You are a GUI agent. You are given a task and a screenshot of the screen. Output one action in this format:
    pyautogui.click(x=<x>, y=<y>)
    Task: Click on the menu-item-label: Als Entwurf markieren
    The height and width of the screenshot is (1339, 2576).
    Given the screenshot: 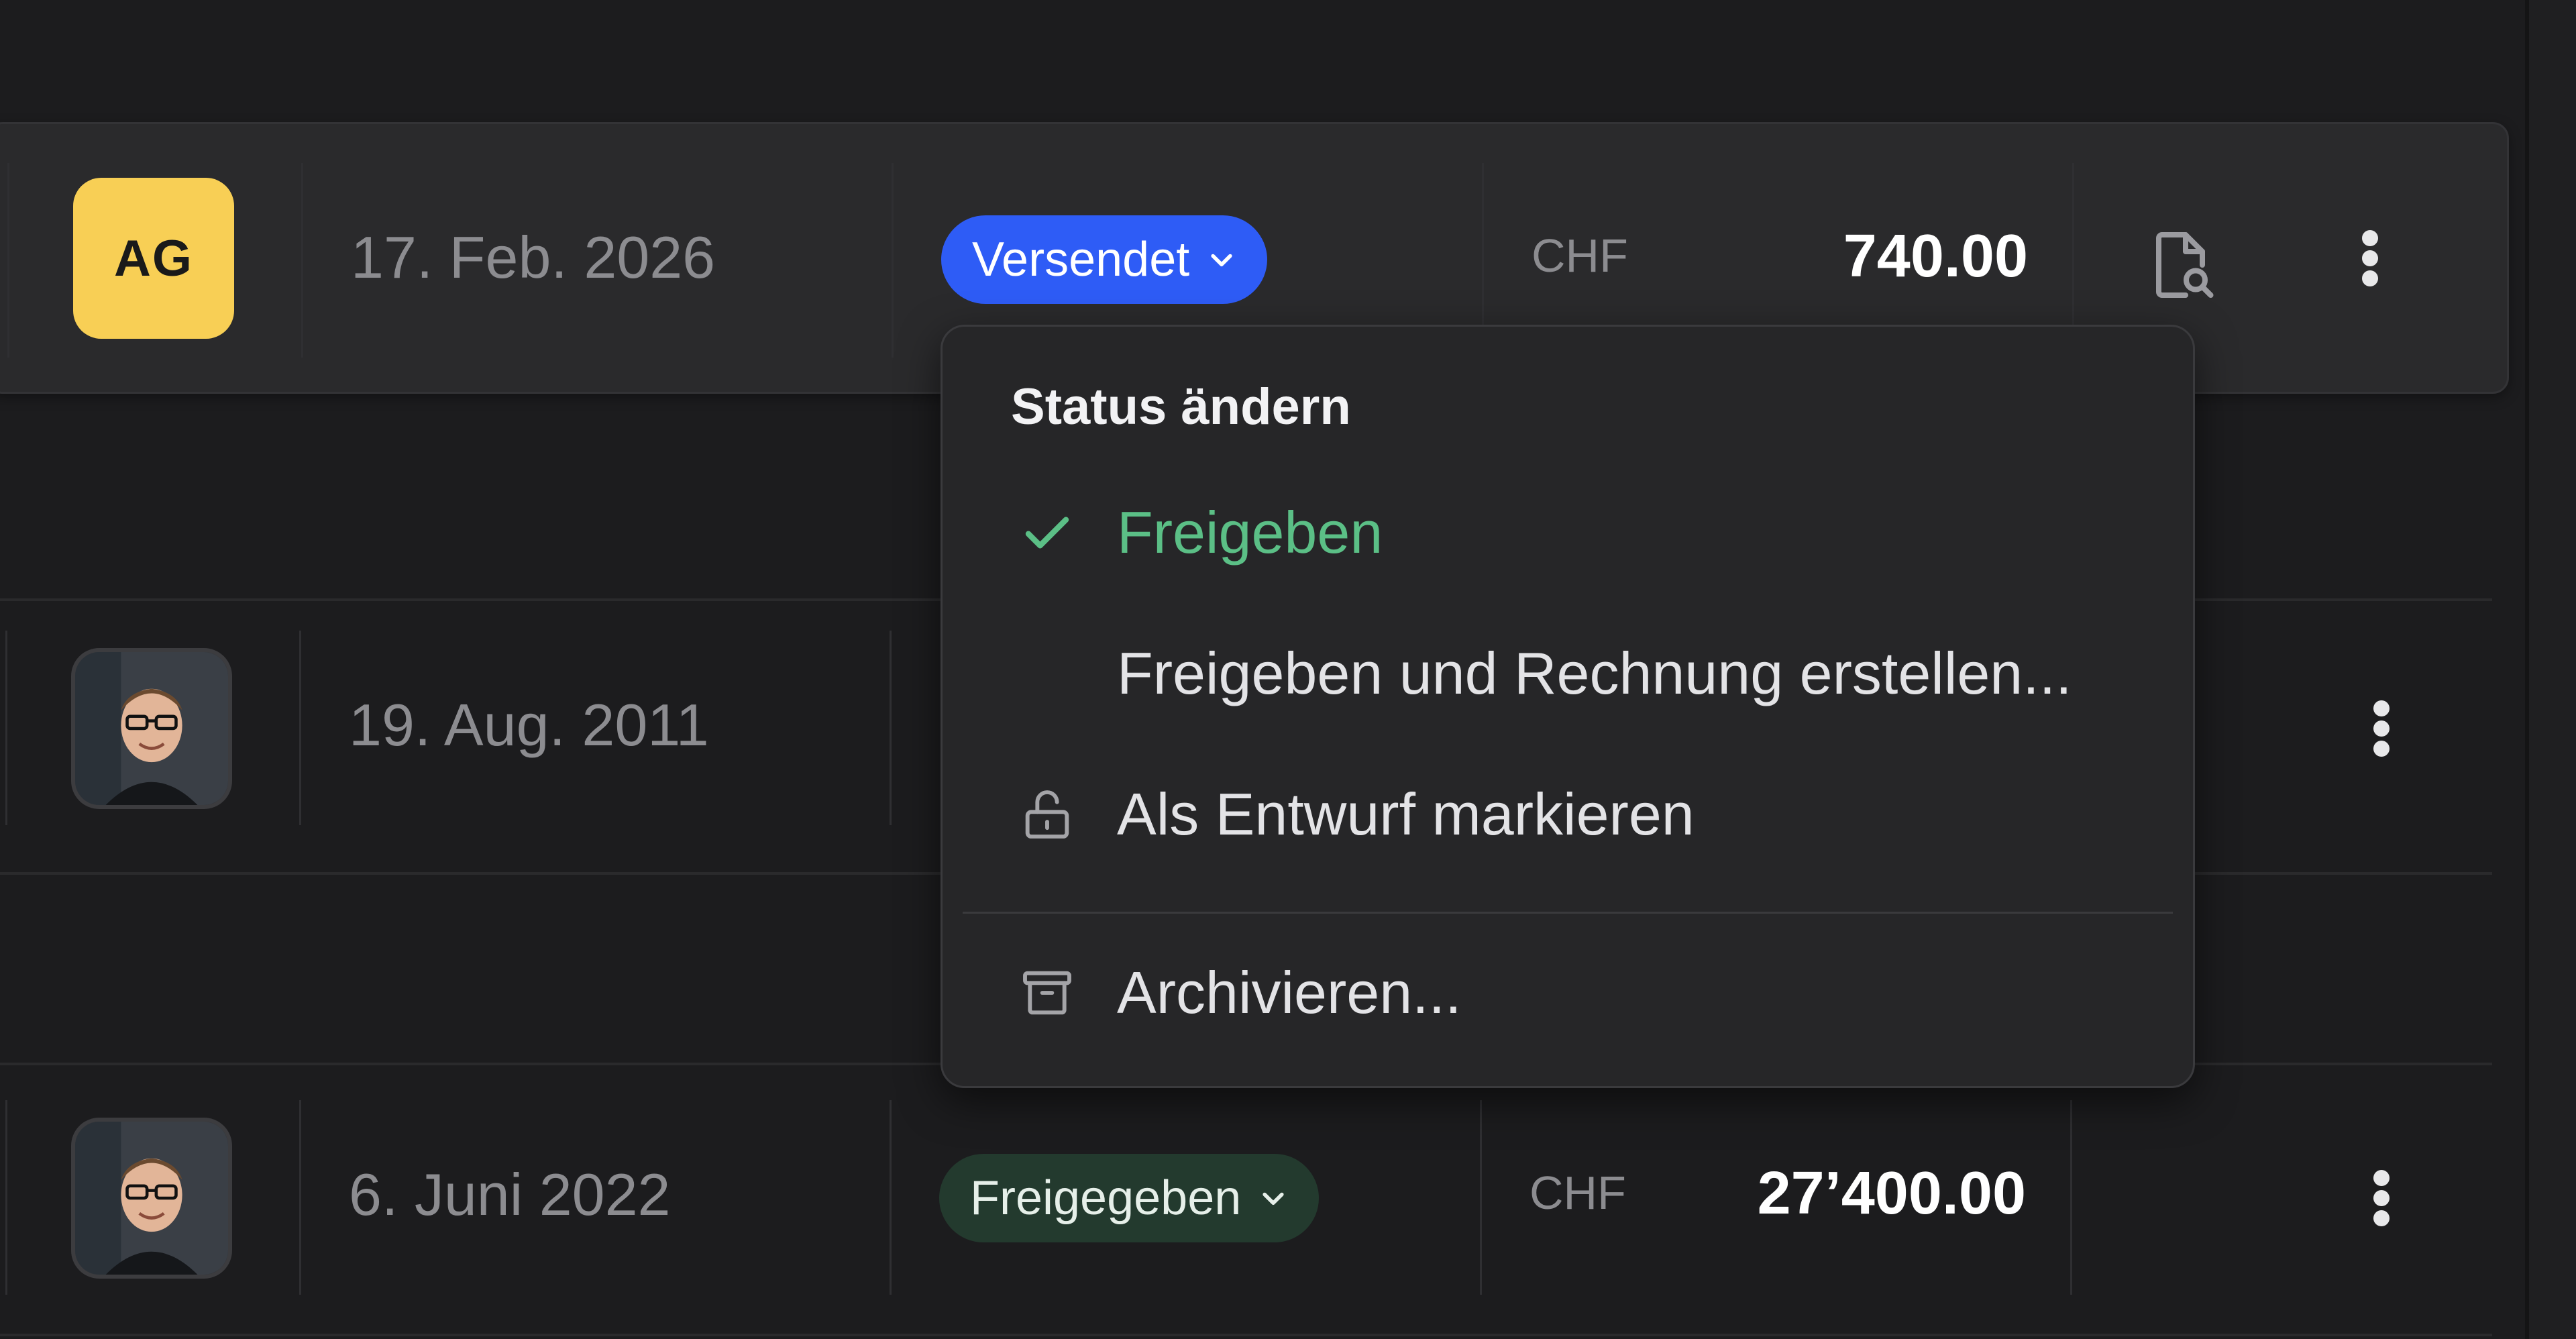 What is the action you would take?
    pyautogui.click(x=1406, y=814)
    